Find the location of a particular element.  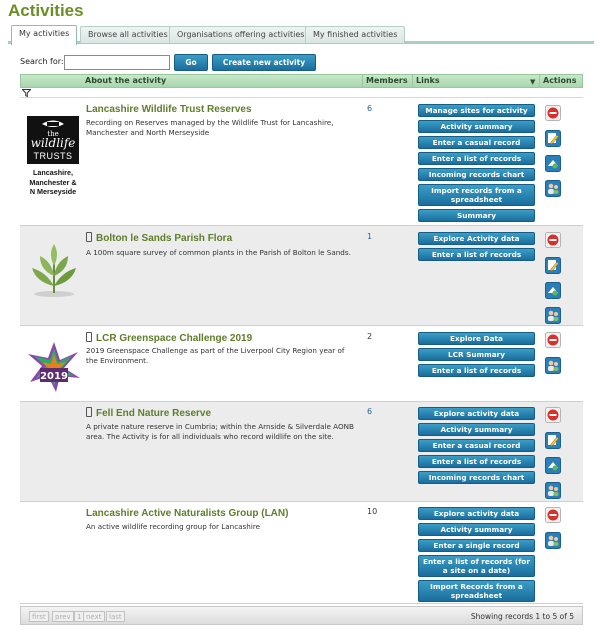

explore-activity-data-button: Explore Activity data is located at coordinates (476, 238).